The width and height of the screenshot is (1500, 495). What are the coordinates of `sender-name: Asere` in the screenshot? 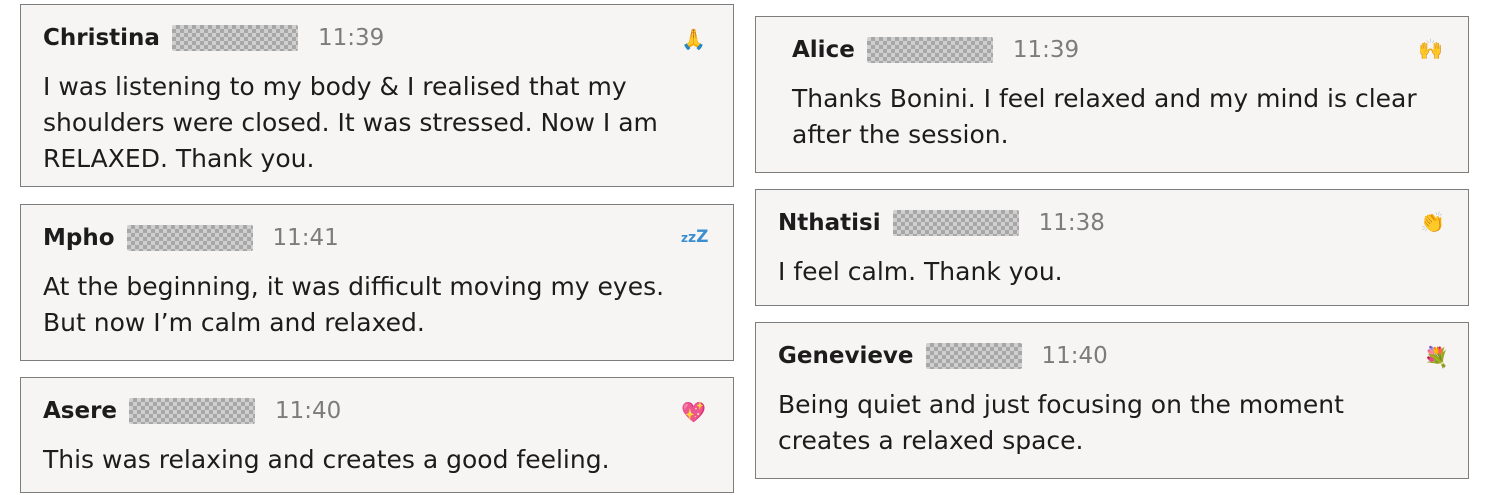 It's located at (80, 411).